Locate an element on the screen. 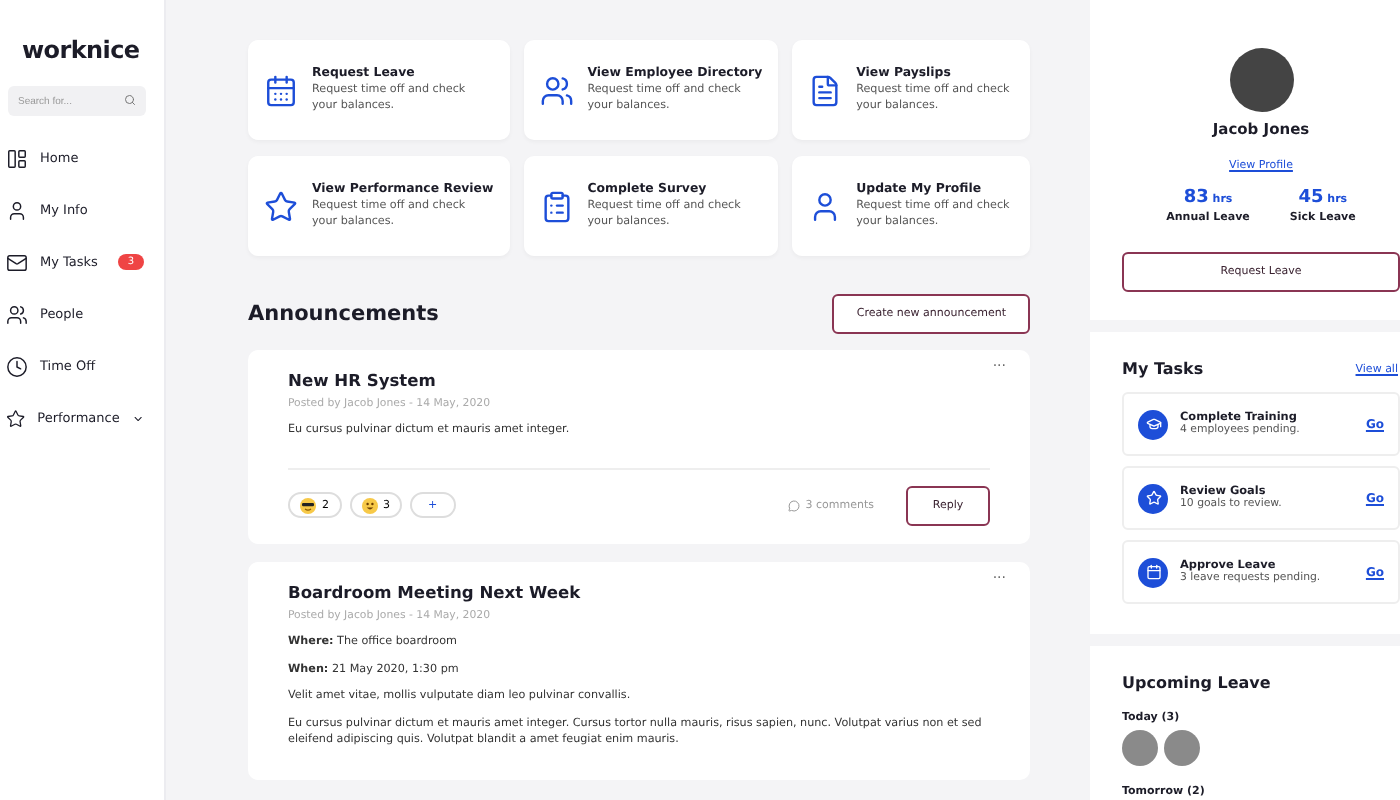  panel-heading: My Tasks is located at coordinates (1163, 369).